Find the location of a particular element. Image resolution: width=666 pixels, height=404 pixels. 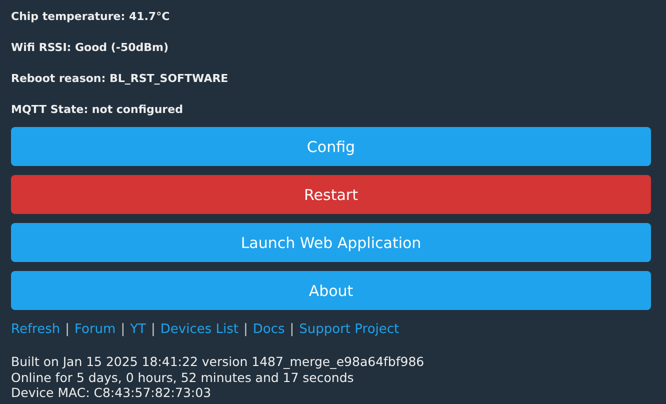

nav-link: Forum is located at coordinates (95, 329).